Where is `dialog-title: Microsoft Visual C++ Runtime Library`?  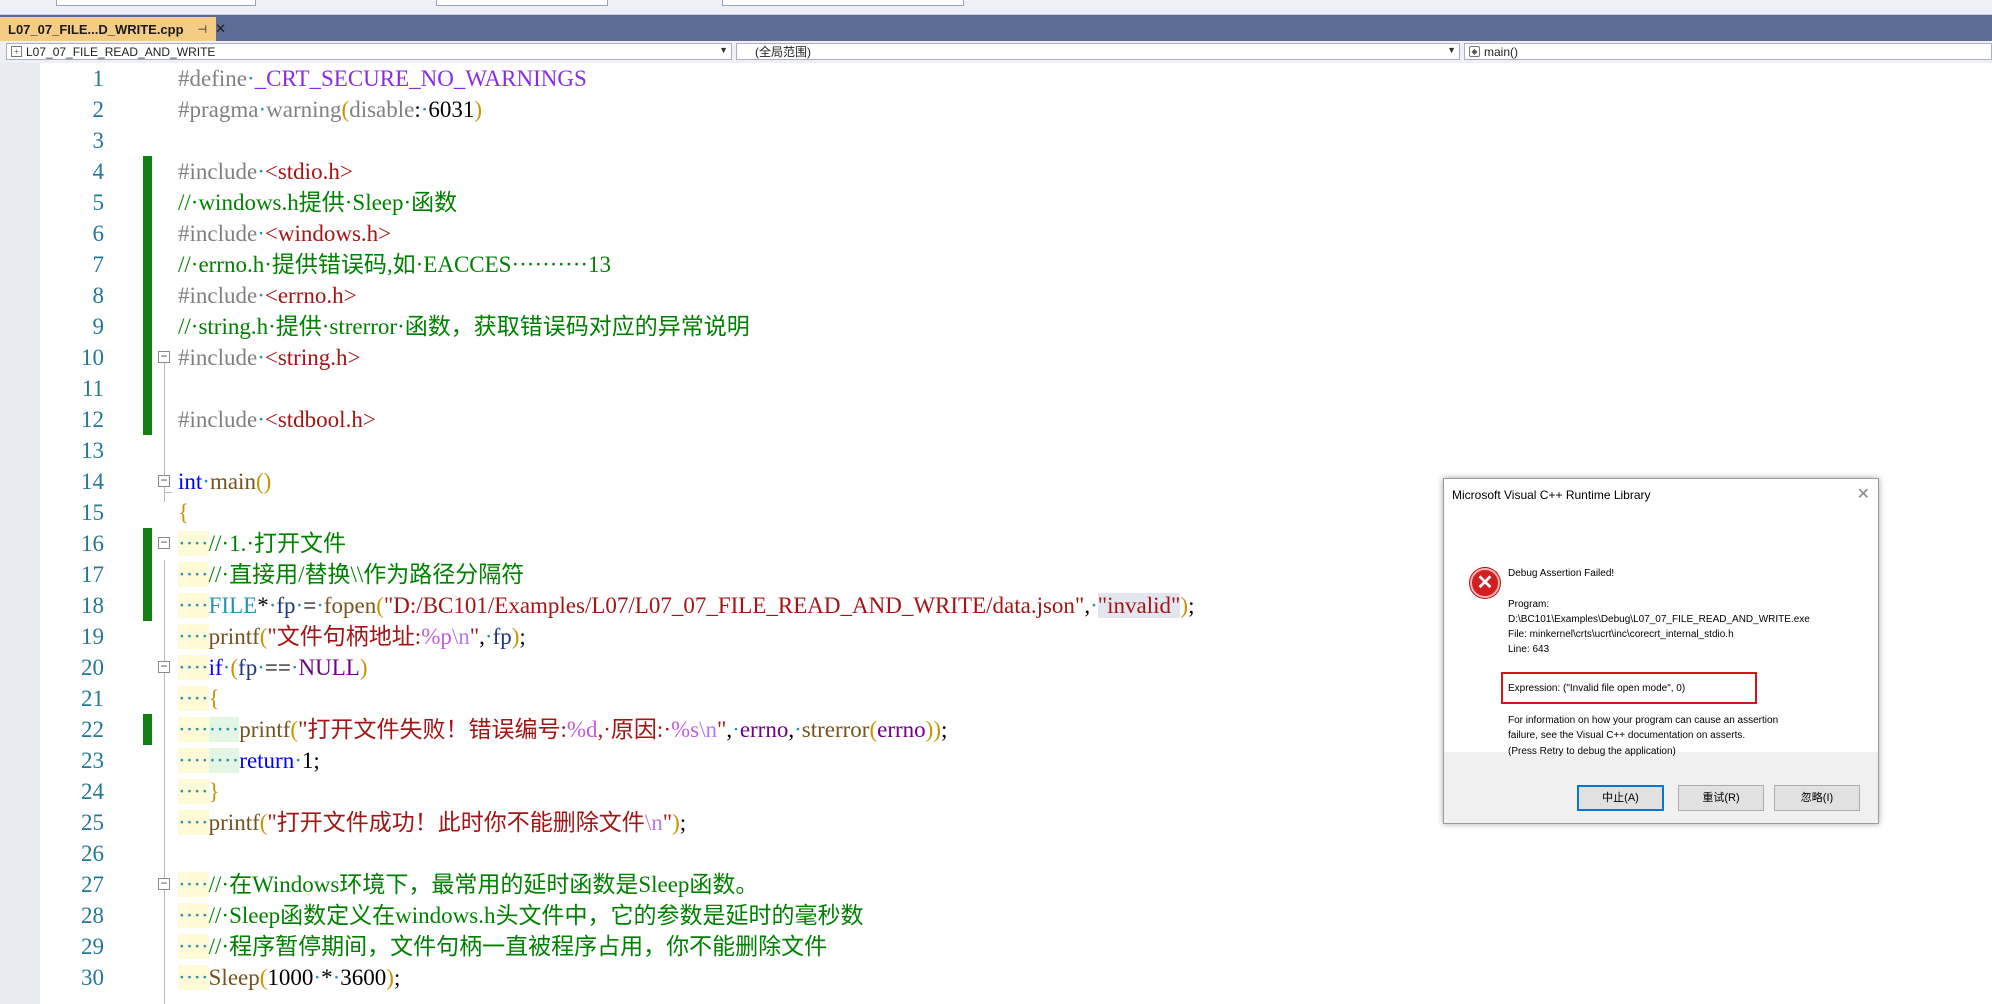 dialog-title: Microsoft Visual C++ Runtime Library is located at coordinates (1551, 495).